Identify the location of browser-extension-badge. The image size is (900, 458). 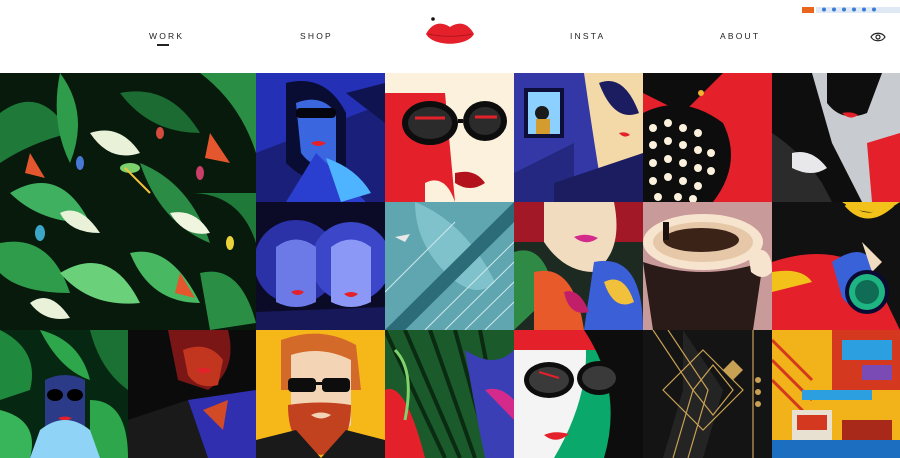
(850, 6).